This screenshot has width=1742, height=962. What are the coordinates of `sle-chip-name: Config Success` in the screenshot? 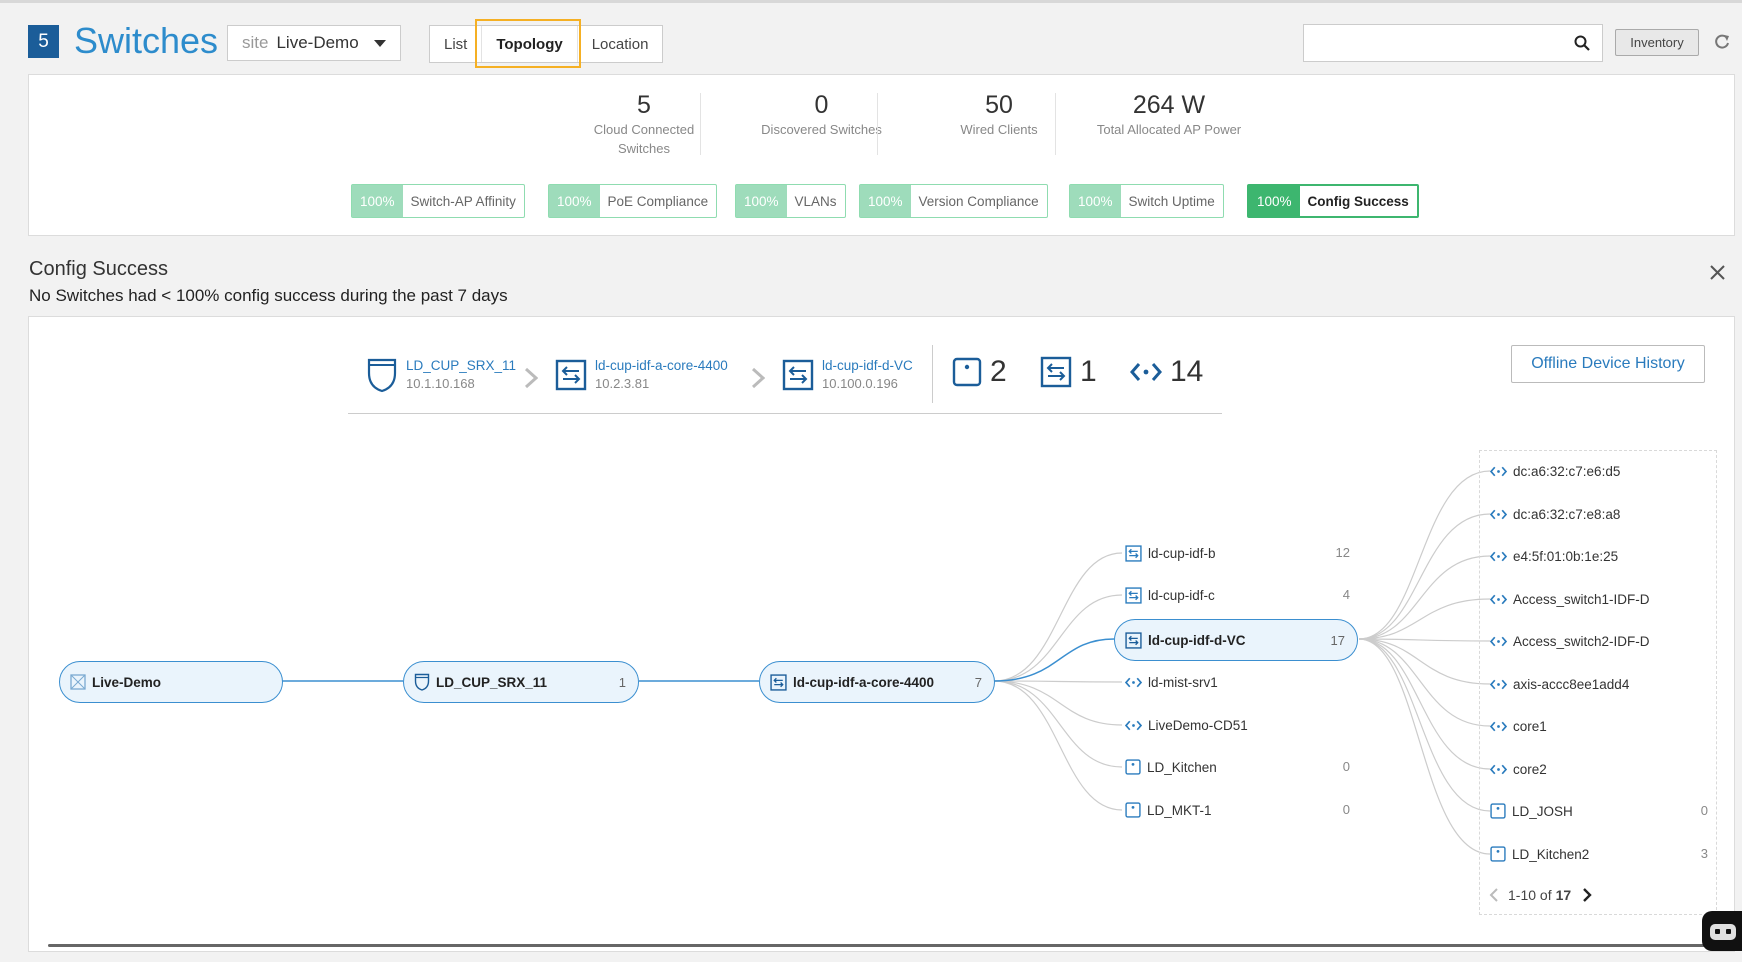 It's located at (1358, 201).